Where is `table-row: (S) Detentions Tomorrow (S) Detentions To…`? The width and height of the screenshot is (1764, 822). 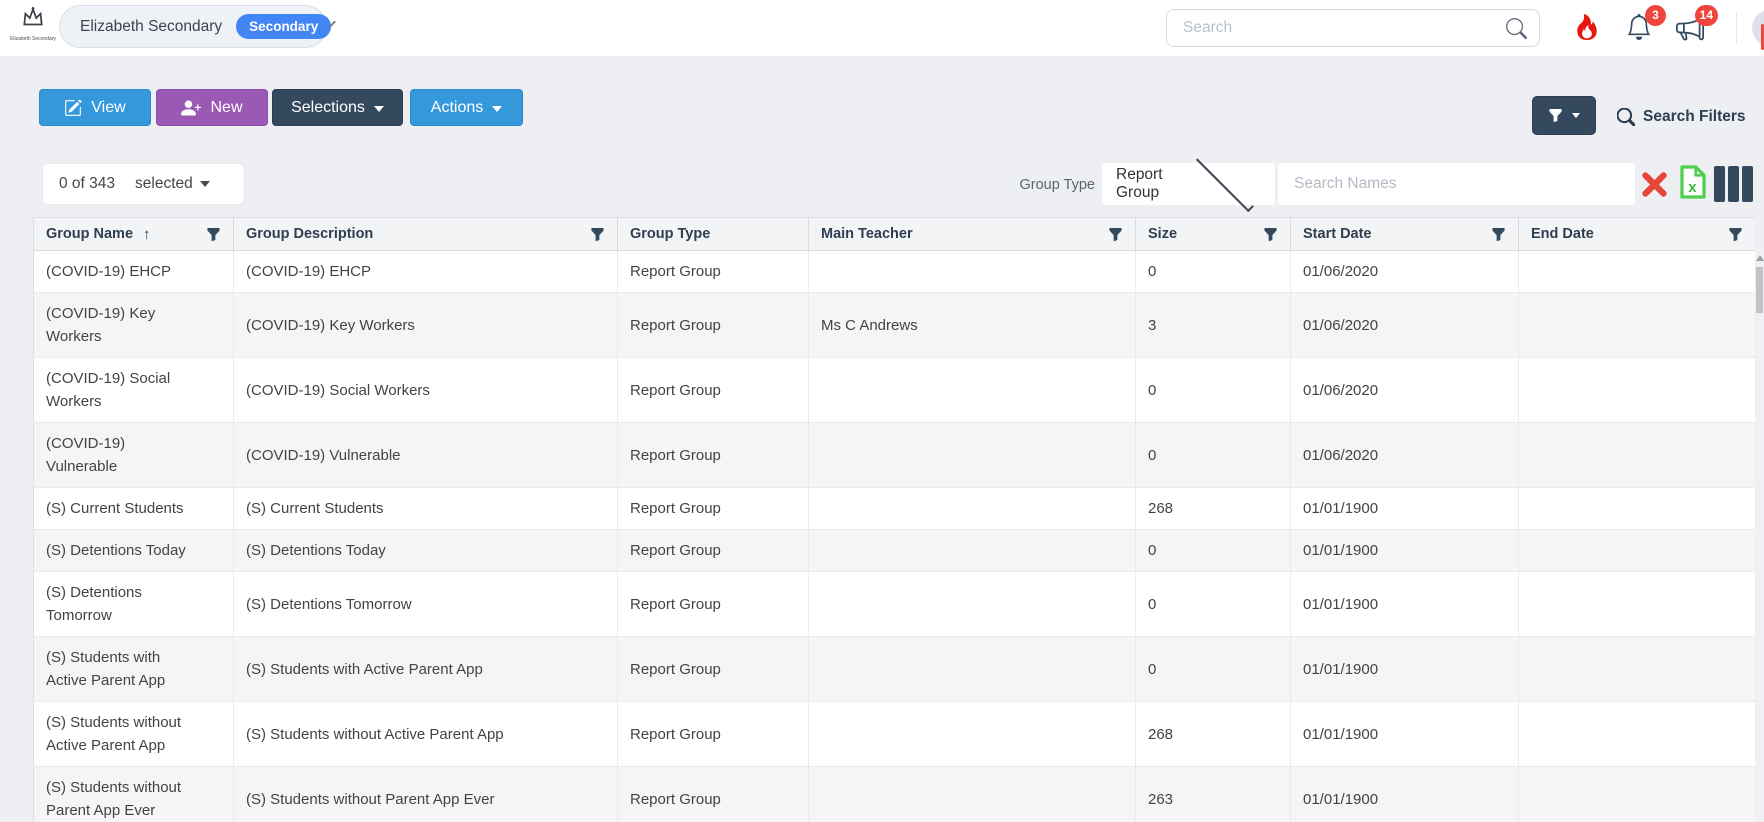 table-row: (S) Detentions Tomorrow (S) Detentions To… is located at coordinates (894, 604).